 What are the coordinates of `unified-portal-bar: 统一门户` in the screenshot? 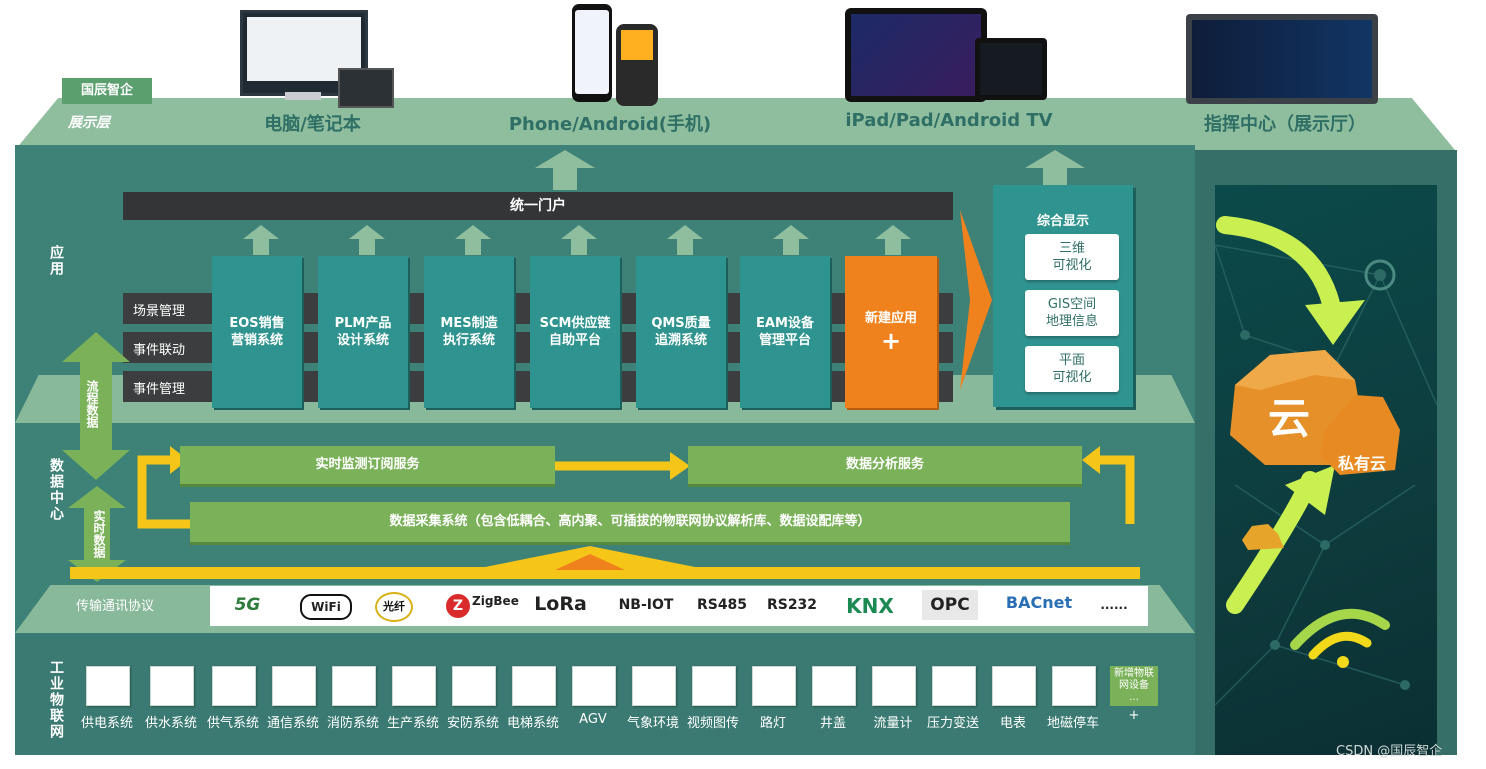 It's located at (538, 206).